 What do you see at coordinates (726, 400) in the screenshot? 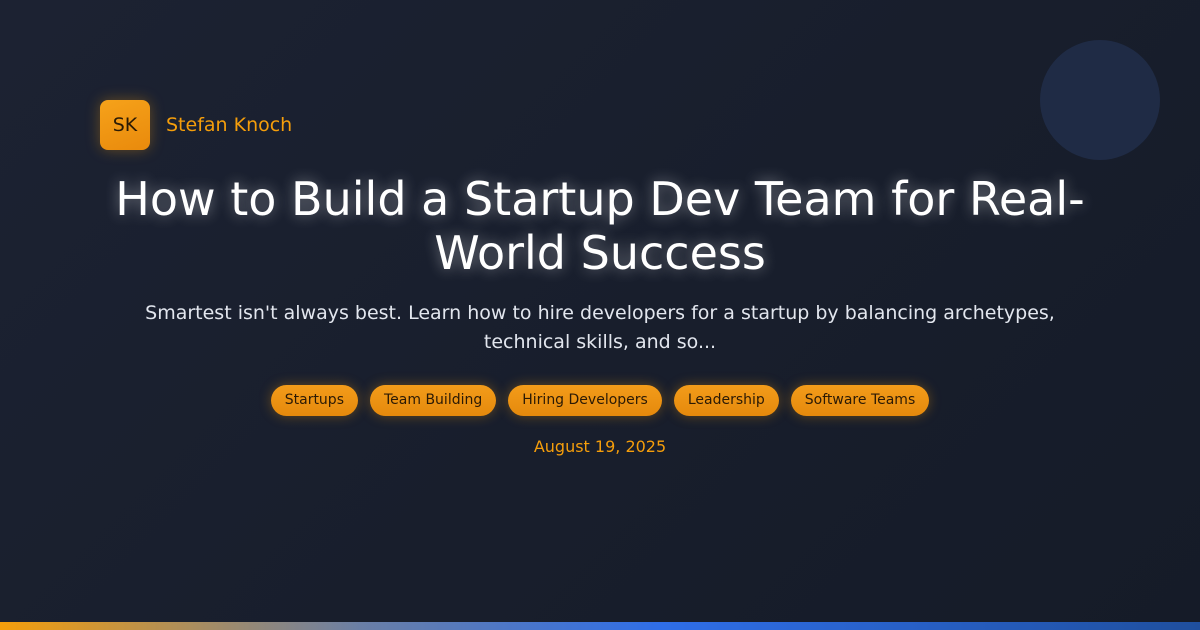
I see `tag-leadership: Leadership` at bounding box center [726, 400].